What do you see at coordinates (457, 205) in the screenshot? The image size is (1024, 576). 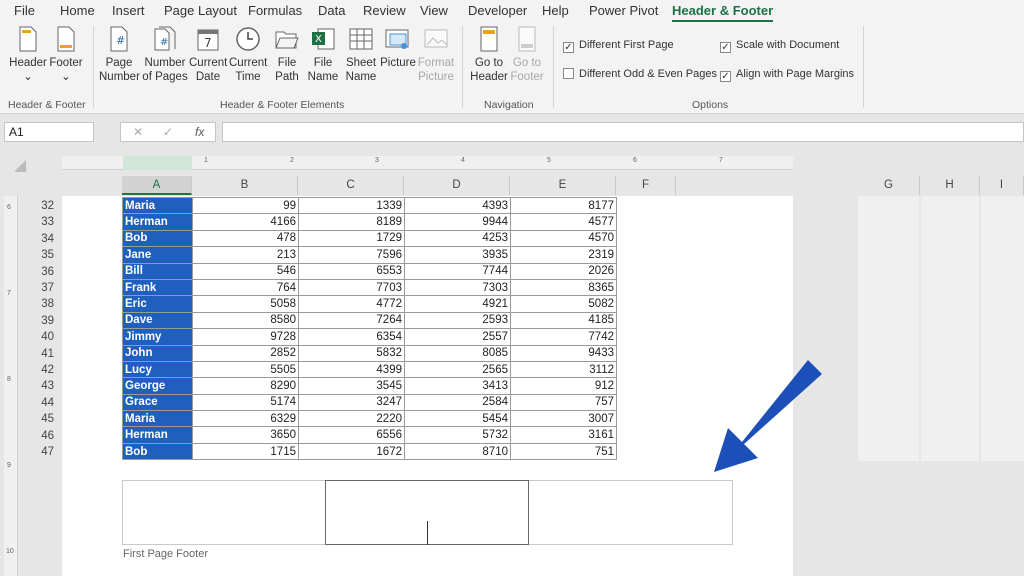 I see `value-cell: 4393` at bounding box center [457, 205].